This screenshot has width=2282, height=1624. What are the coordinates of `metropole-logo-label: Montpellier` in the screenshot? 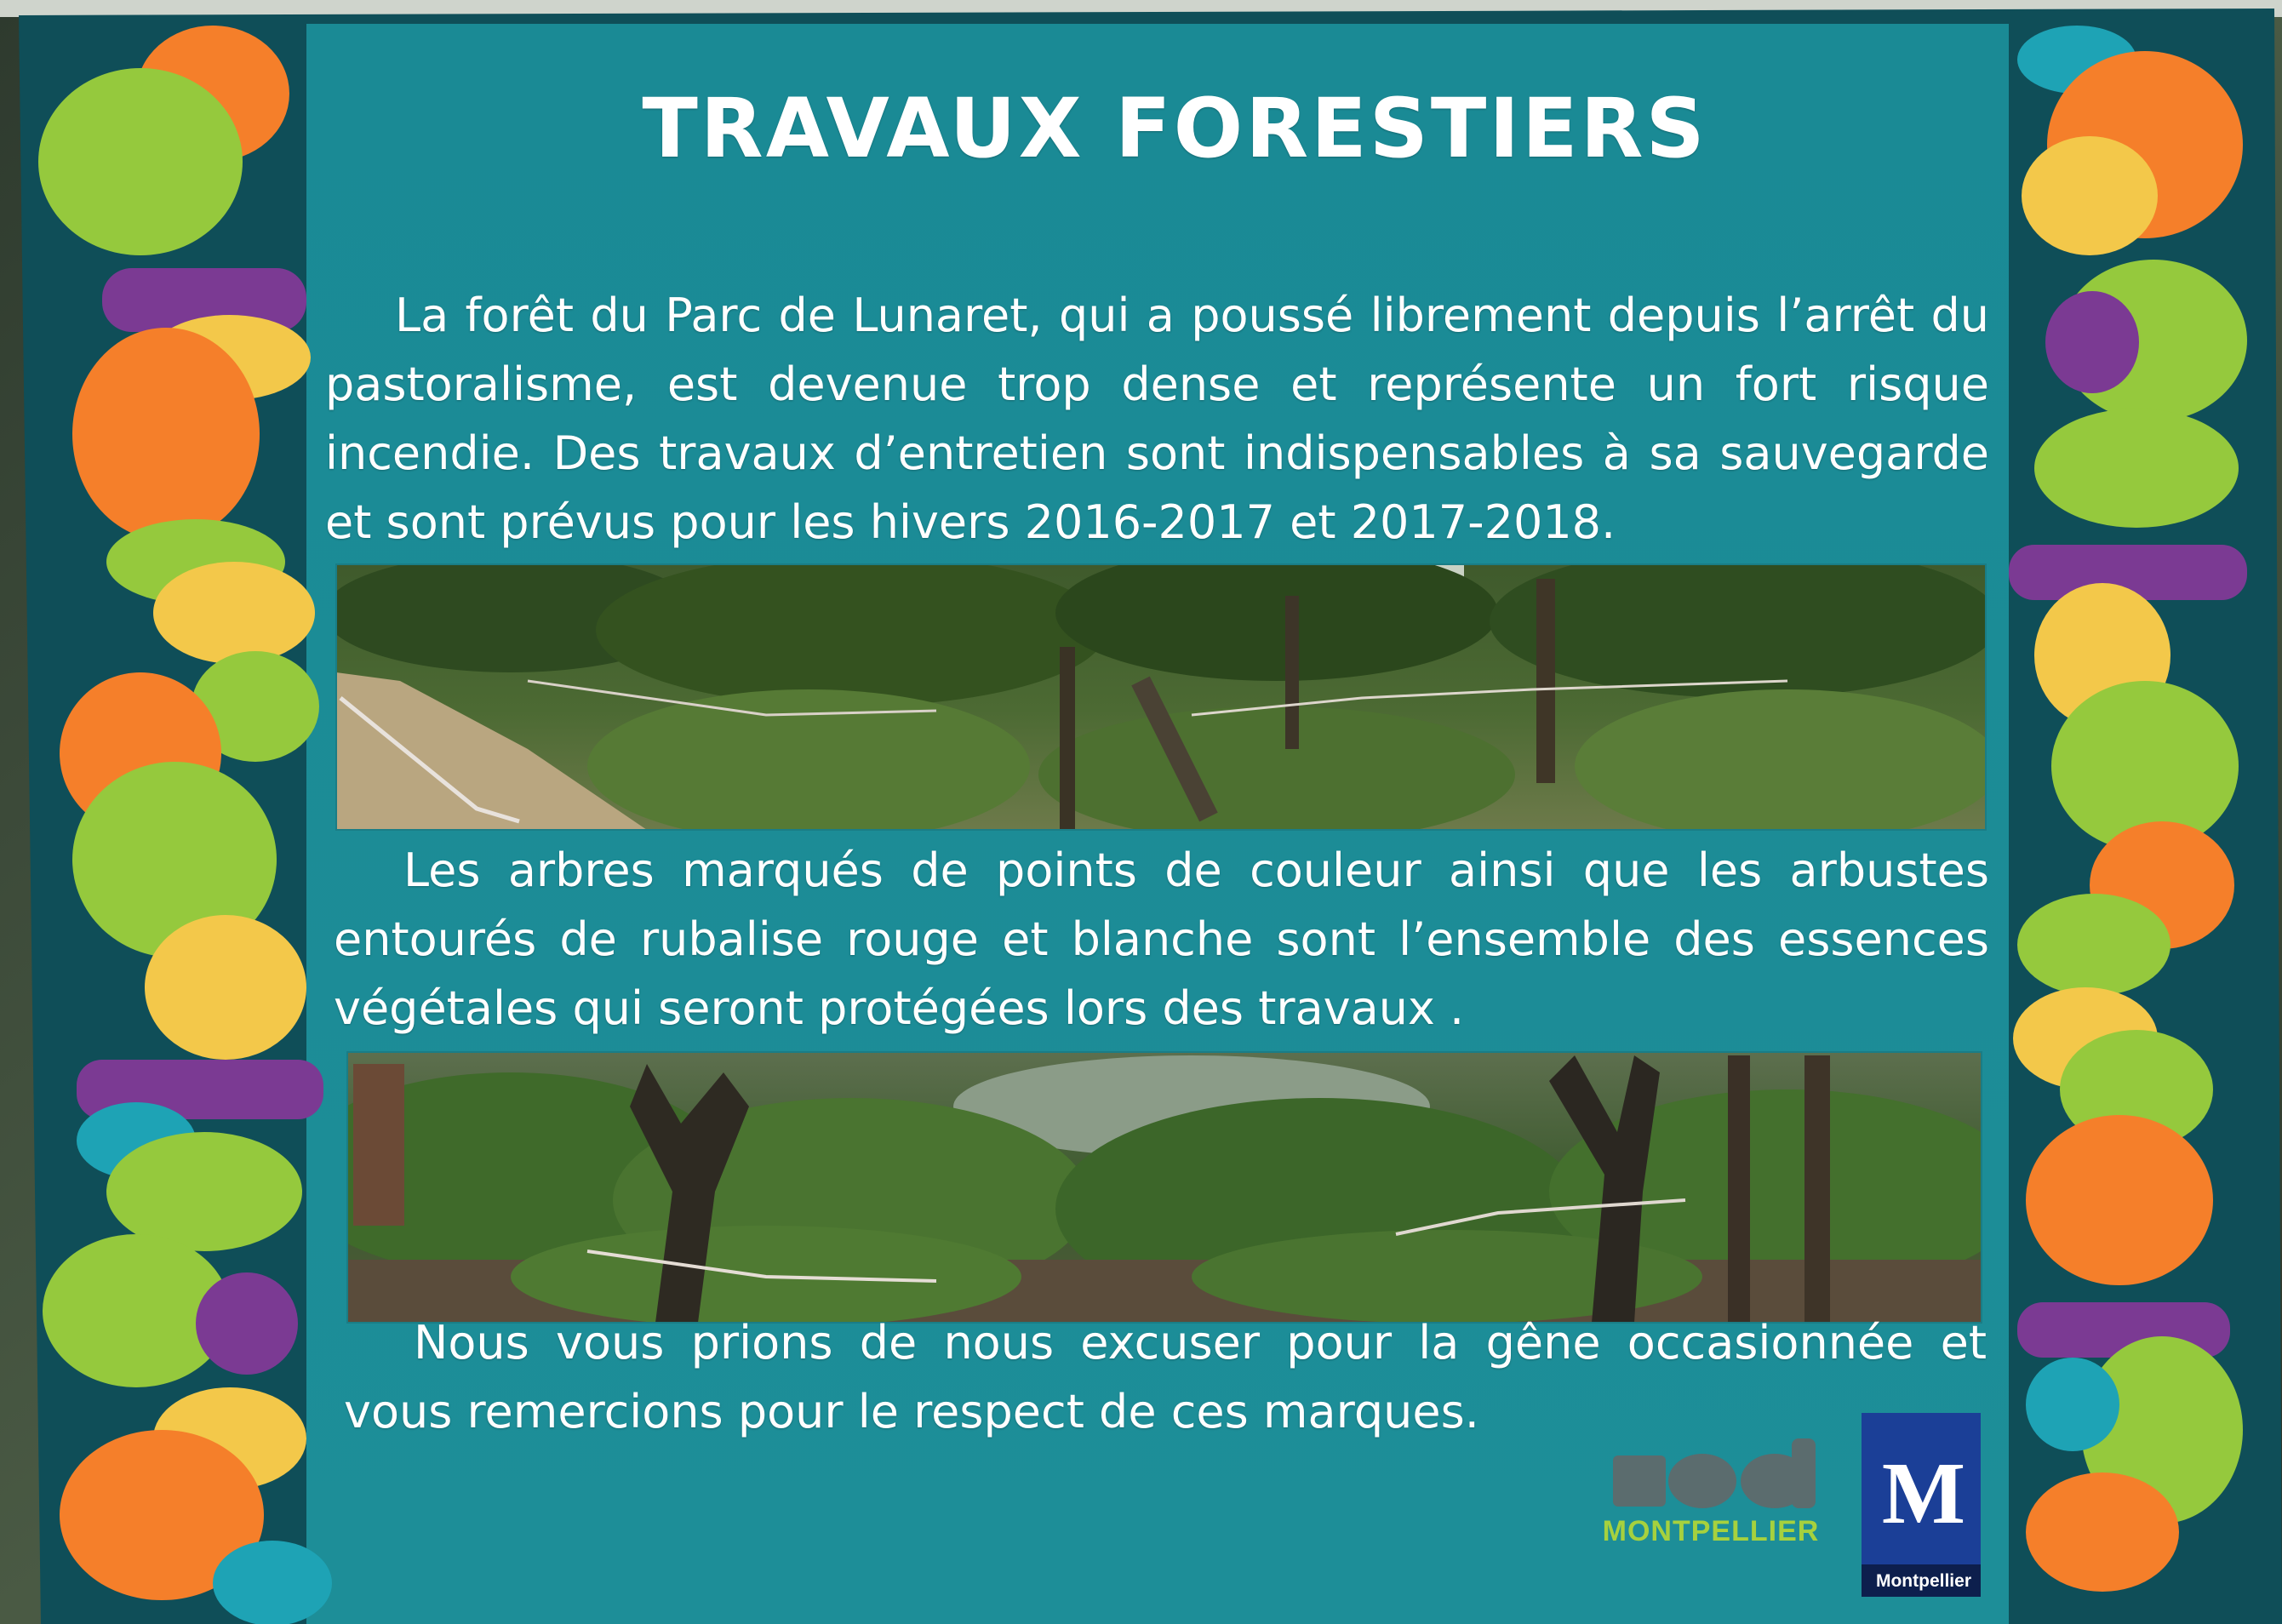 It's located at (1923, 1581).